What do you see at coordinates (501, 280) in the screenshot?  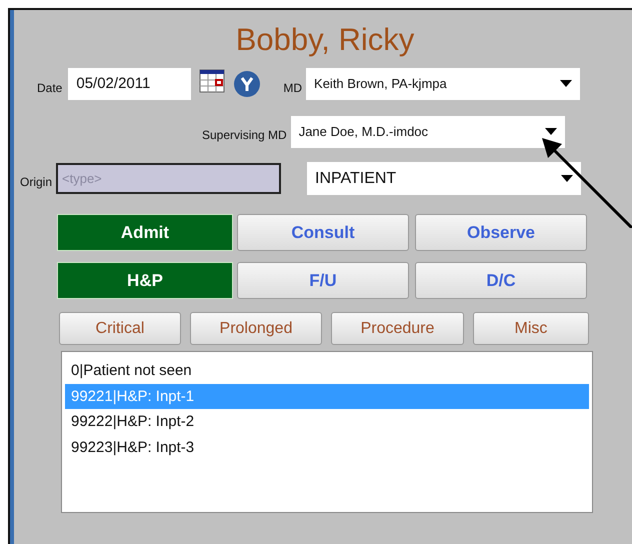 I see `tab-button: D/C` at bounding box center [501, 280].